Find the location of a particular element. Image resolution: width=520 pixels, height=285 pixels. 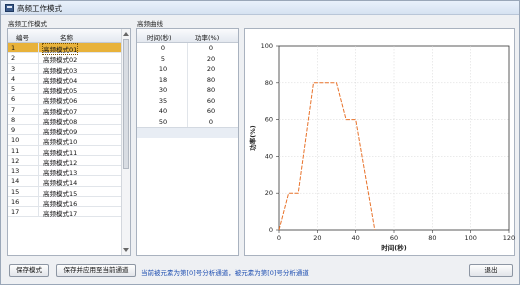

x-tick-label: 120 is located at coordinates (509, 238).